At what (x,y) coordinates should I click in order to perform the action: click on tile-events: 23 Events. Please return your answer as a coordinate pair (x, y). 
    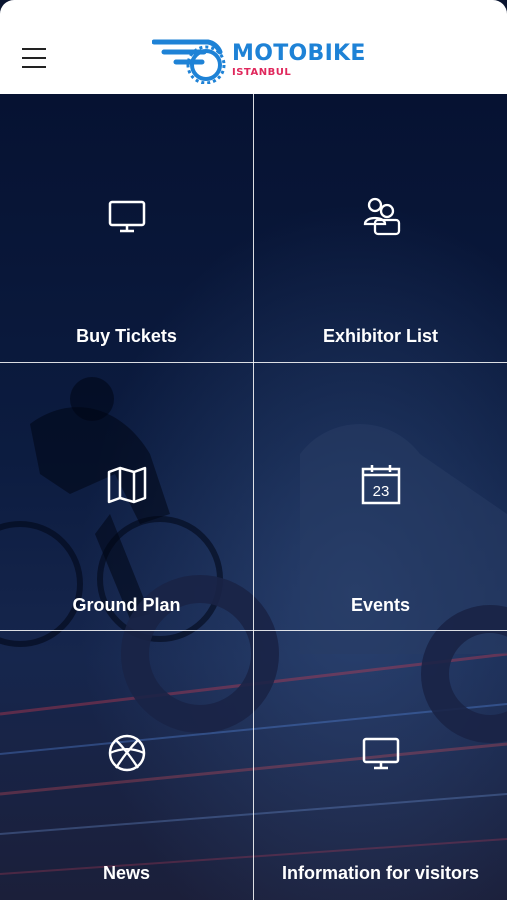
    Looking at the image, I should click on (380, 497).